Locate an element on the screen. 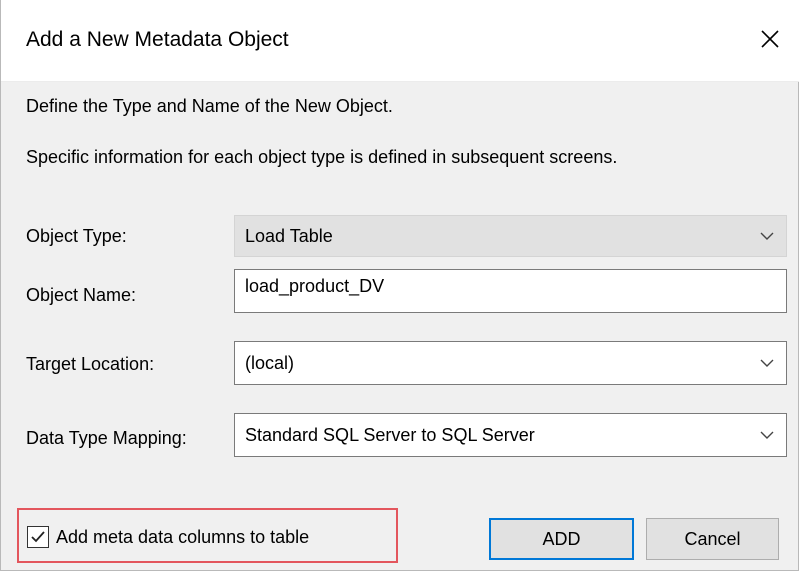 The width and height of the screenshot is (799, 571). add-meta-columns-checkbox is located at coordinates (38, 537).